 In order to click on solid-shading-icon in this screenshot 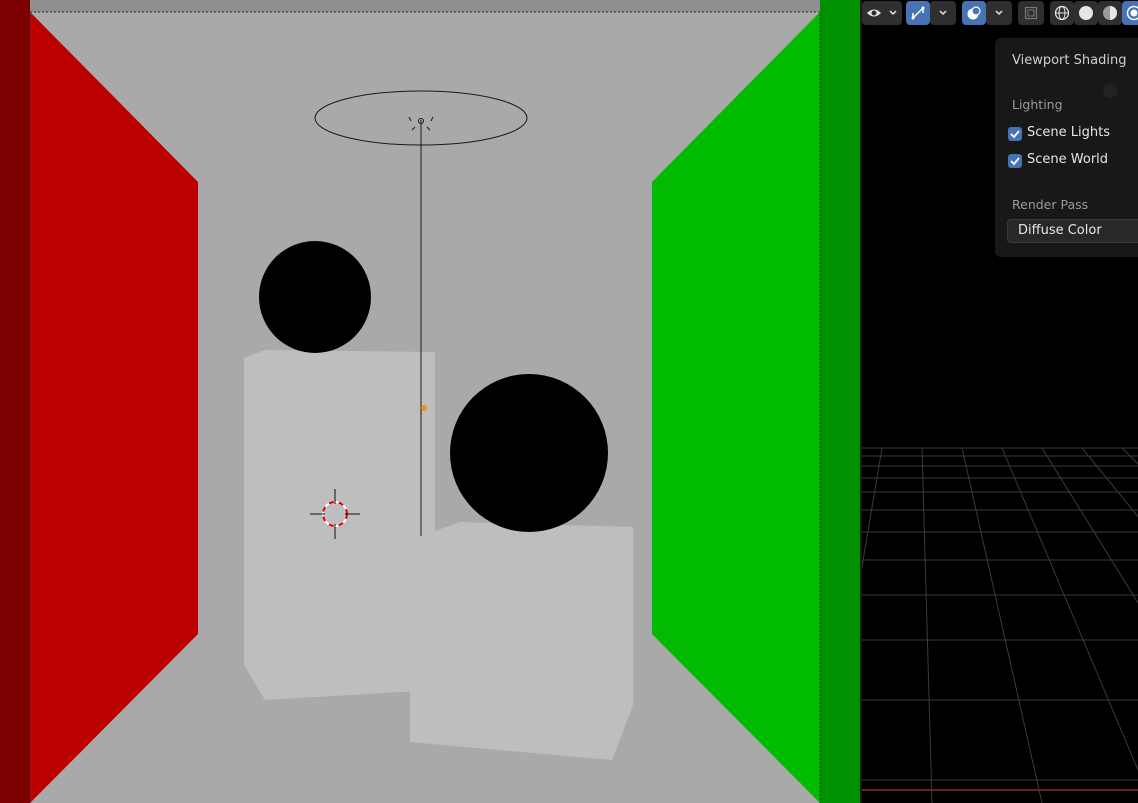, I will do `click(1086, 13)`.